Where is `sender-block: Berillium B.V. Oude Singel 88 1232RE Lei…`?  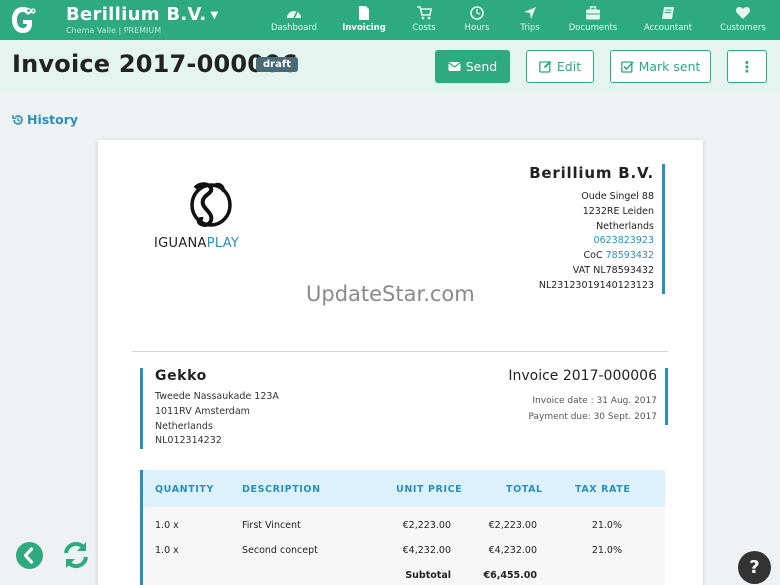
sender-block: Berillium B.V. Oude Singel 88 1232RE Lei… is located at coordinates (597, 229).